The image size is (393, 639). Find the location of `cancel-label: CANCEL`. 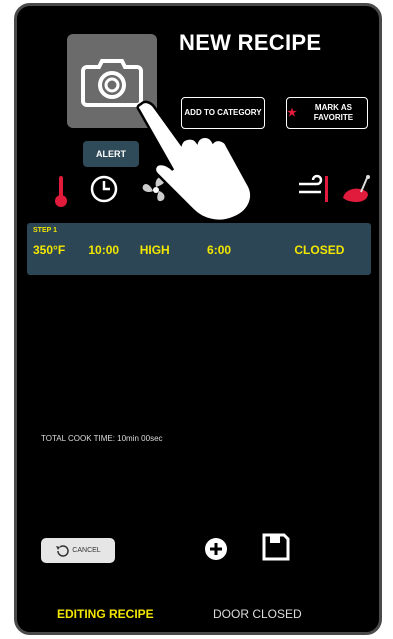

cancel-label: CANCEL is located at coordinates (86, 550).